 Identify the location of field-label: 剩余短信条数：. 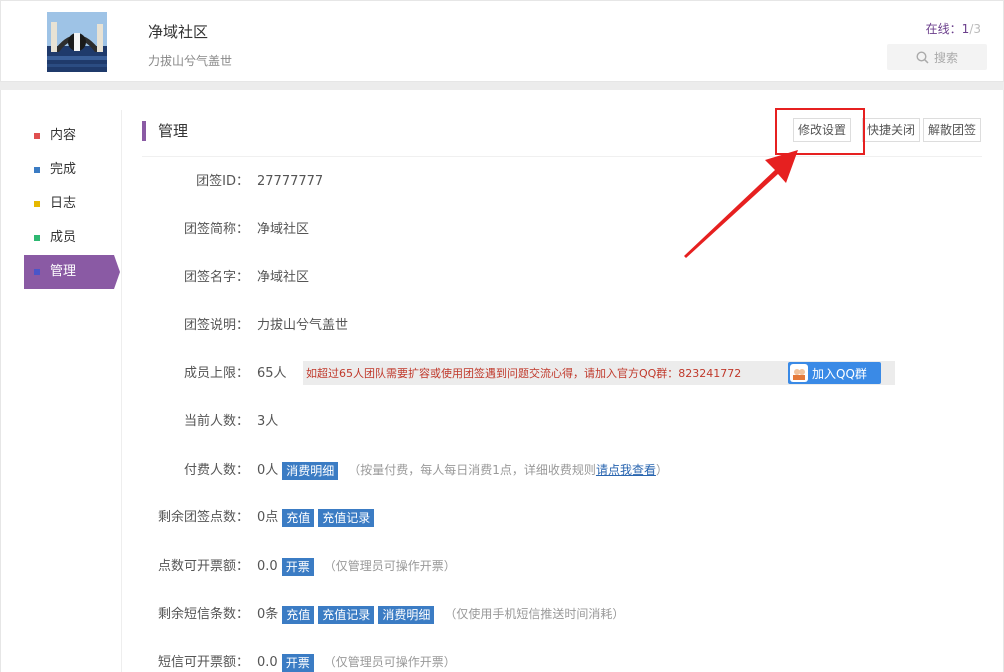
(203, 614).